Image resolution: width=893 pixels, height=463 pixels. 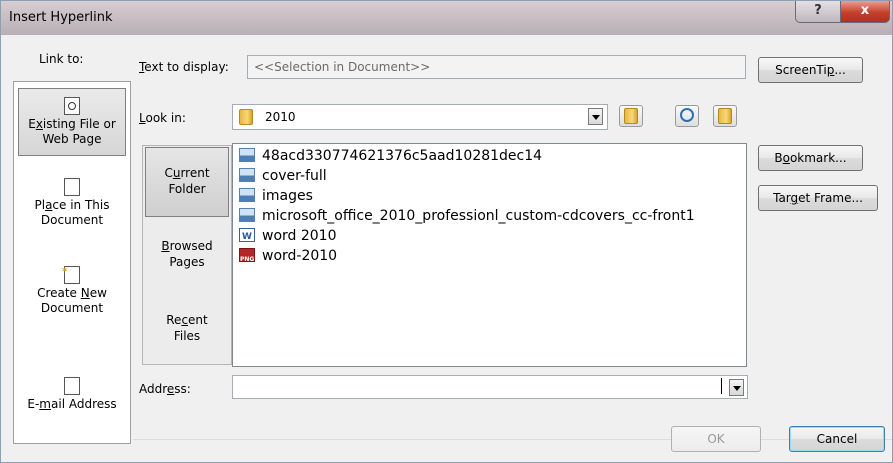 What do you see at coordinates (45, 404) in the screenshot?
I see `email-label-accel: m` at bounding box center [45, 404].